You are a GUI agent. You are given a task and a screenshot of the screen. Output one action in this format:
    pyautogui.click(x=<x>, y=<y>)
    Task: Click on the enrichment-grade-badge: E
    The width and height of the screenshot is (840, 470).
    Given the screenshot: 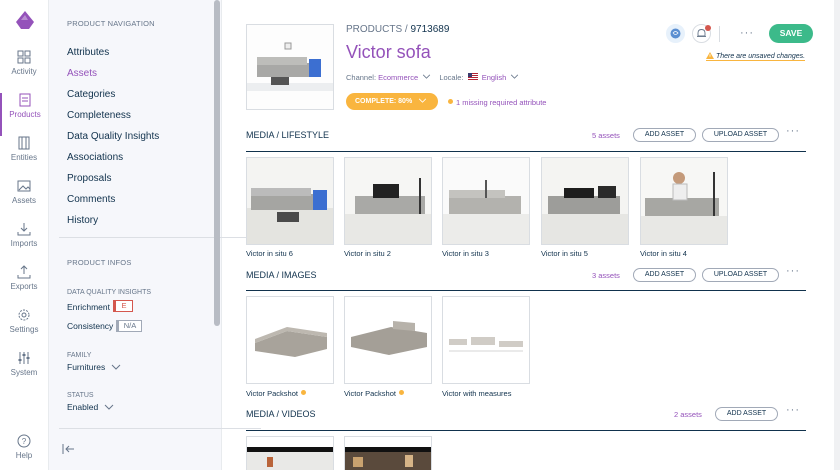 What is the action you would take?
    pyautogui.click(x=123, y=306)
    